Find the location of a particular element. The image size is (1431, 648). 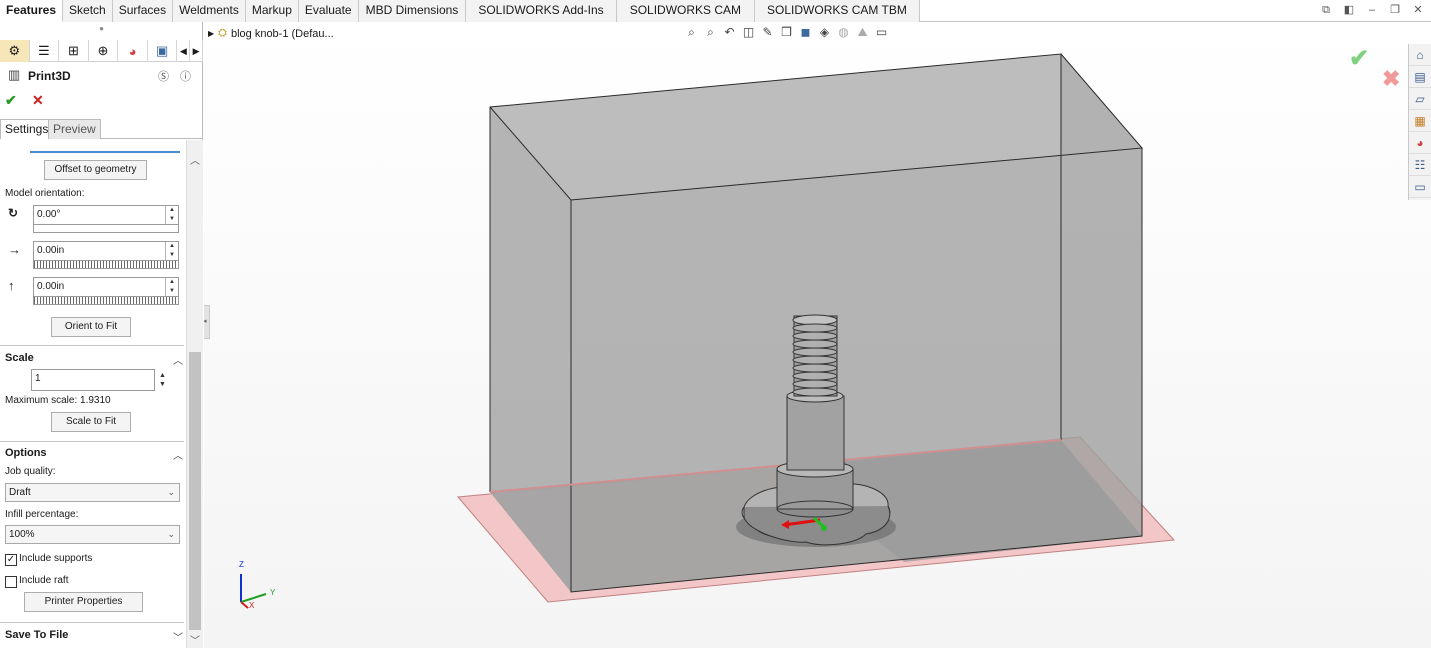

scroll-up-icon: ︿ is located at coordinates (195, 159).